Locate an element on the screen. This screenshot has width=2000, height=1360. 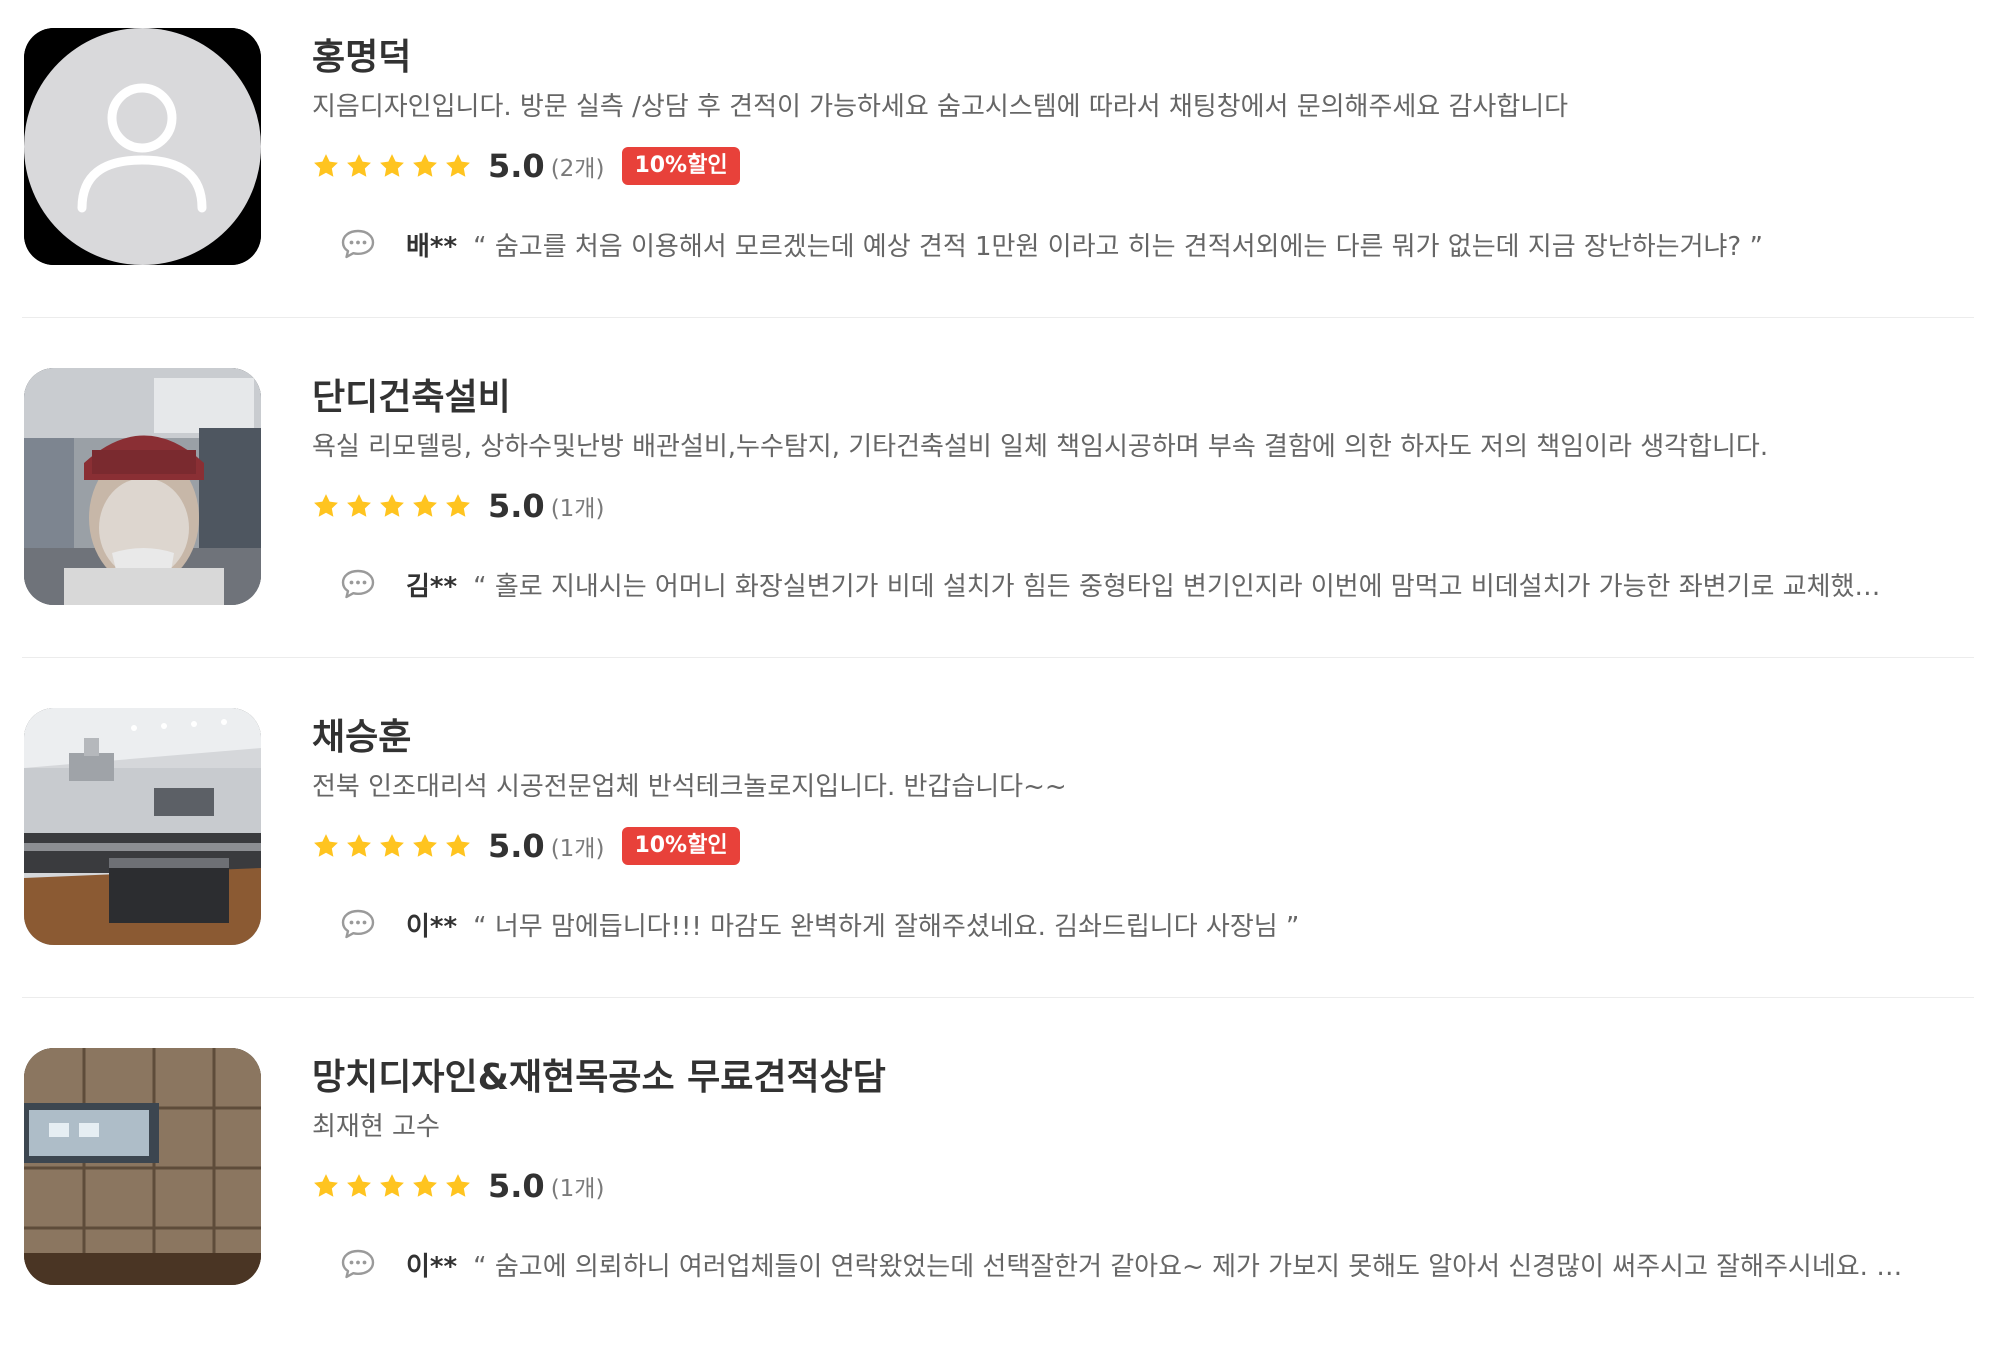
pro-name: 단디건축설비 is located at coordinates (411, 394).